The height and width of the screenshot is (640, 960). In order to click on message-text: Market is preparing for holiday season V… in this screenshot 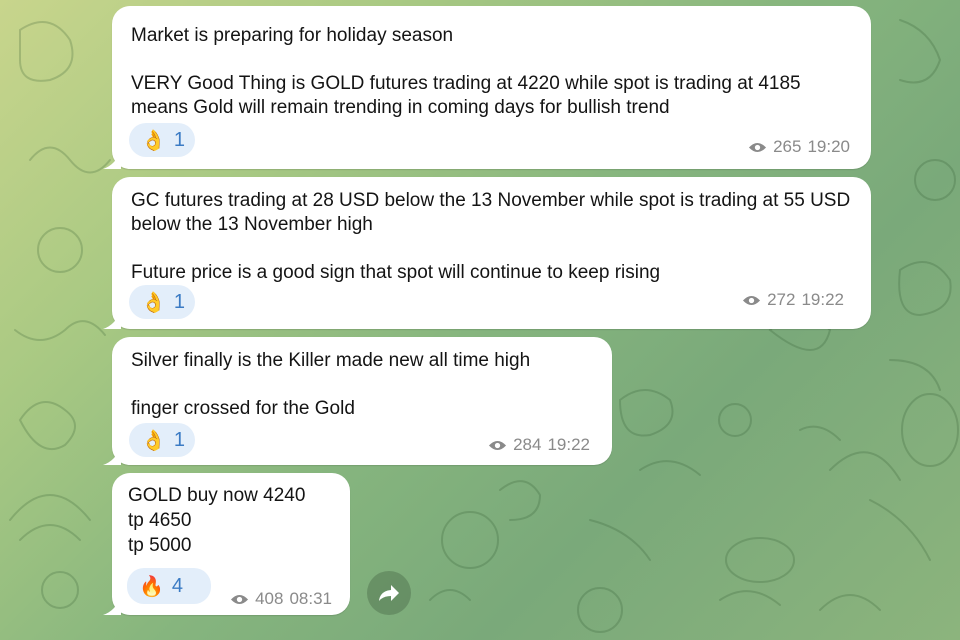, I will do `click(466, 71)`.